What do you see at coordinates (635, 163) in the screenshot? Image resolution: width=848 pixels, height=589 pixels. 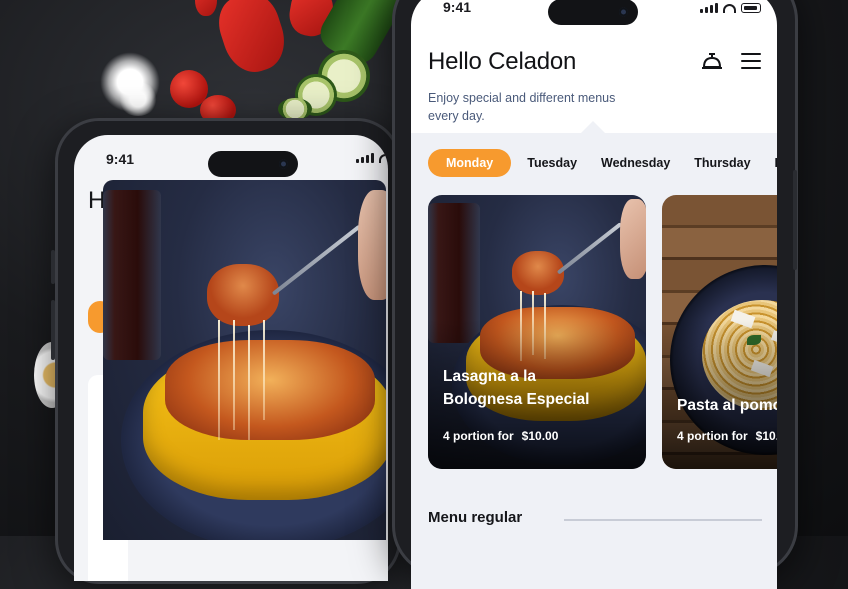 I see `tab-wednesday: Wednesday` at bounding box center [635, 163].